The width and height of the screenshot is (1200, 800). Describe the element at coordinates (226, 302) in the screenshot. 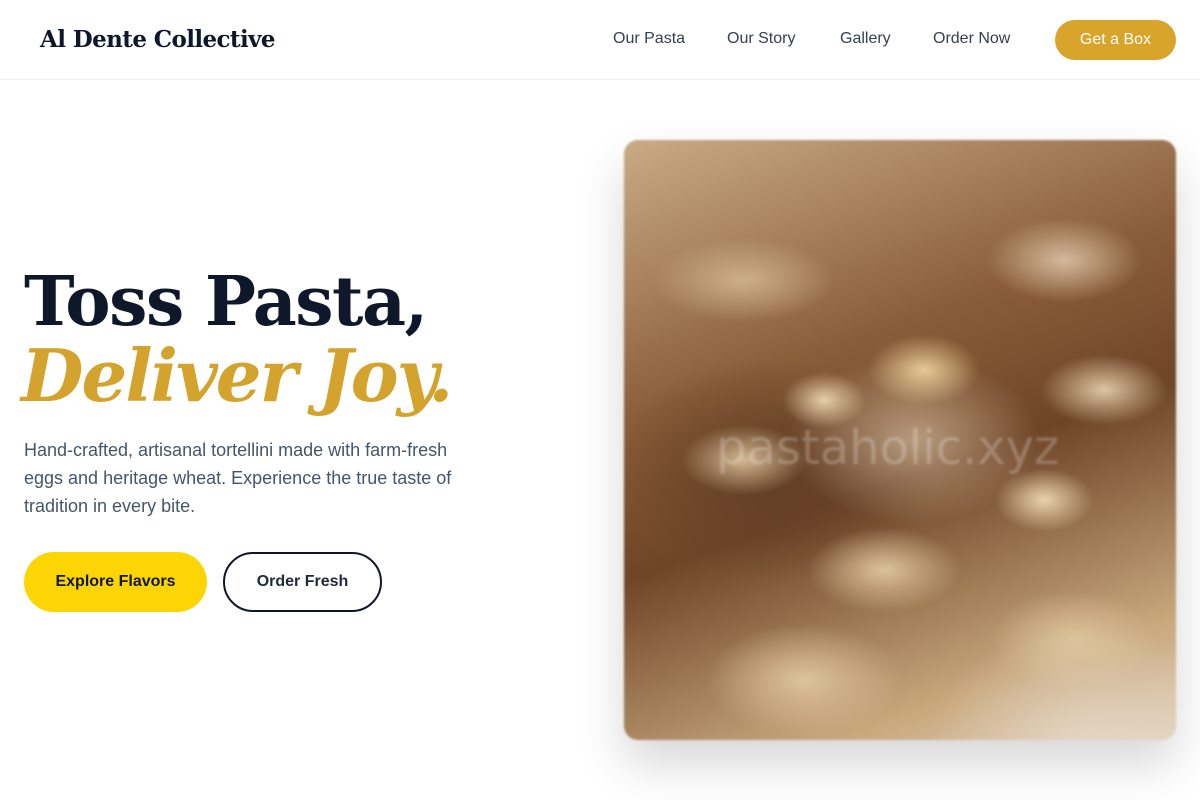

I see `hero-title-line1: Toss Pasta,` at that location.